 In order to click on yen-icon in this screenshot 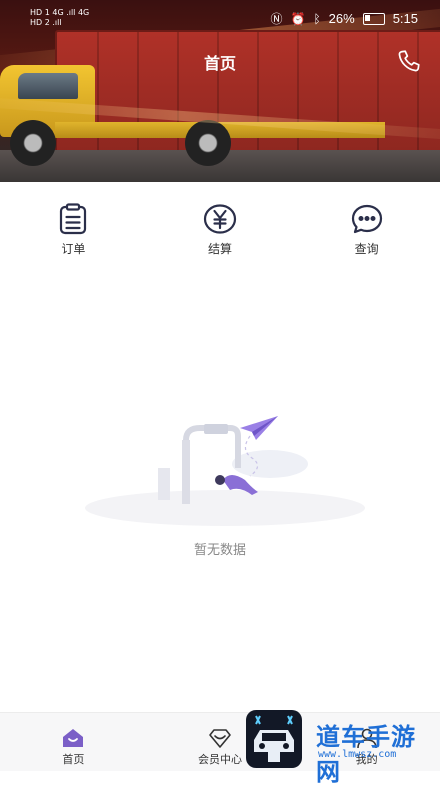, I will do `click(220, 219)`.